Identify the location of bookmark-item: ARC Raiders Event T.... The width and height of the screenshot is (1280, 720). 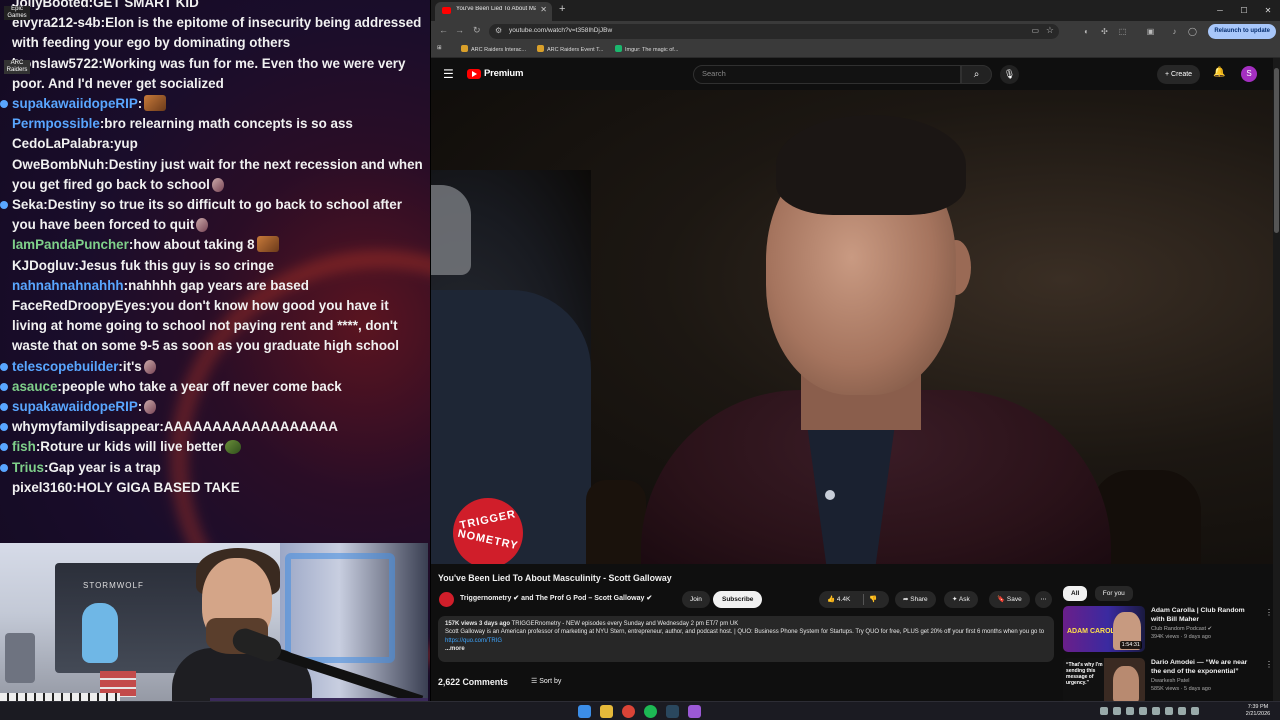
(570, 49).